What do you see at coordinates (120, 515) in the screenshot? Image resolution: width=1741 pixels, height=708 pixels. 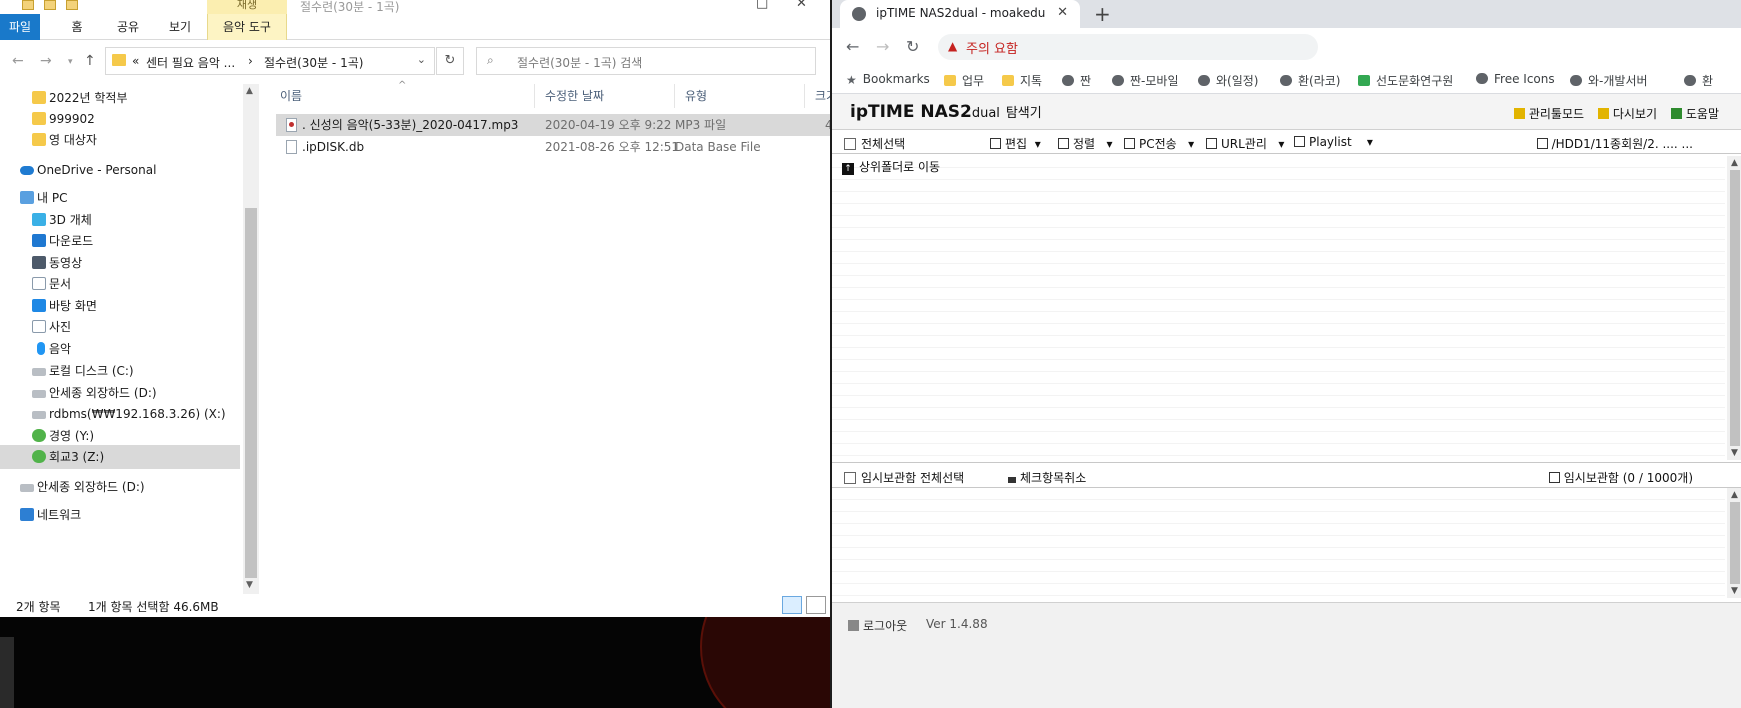 I see `nav-item: 네트워크` at bounding box center [120, 515].